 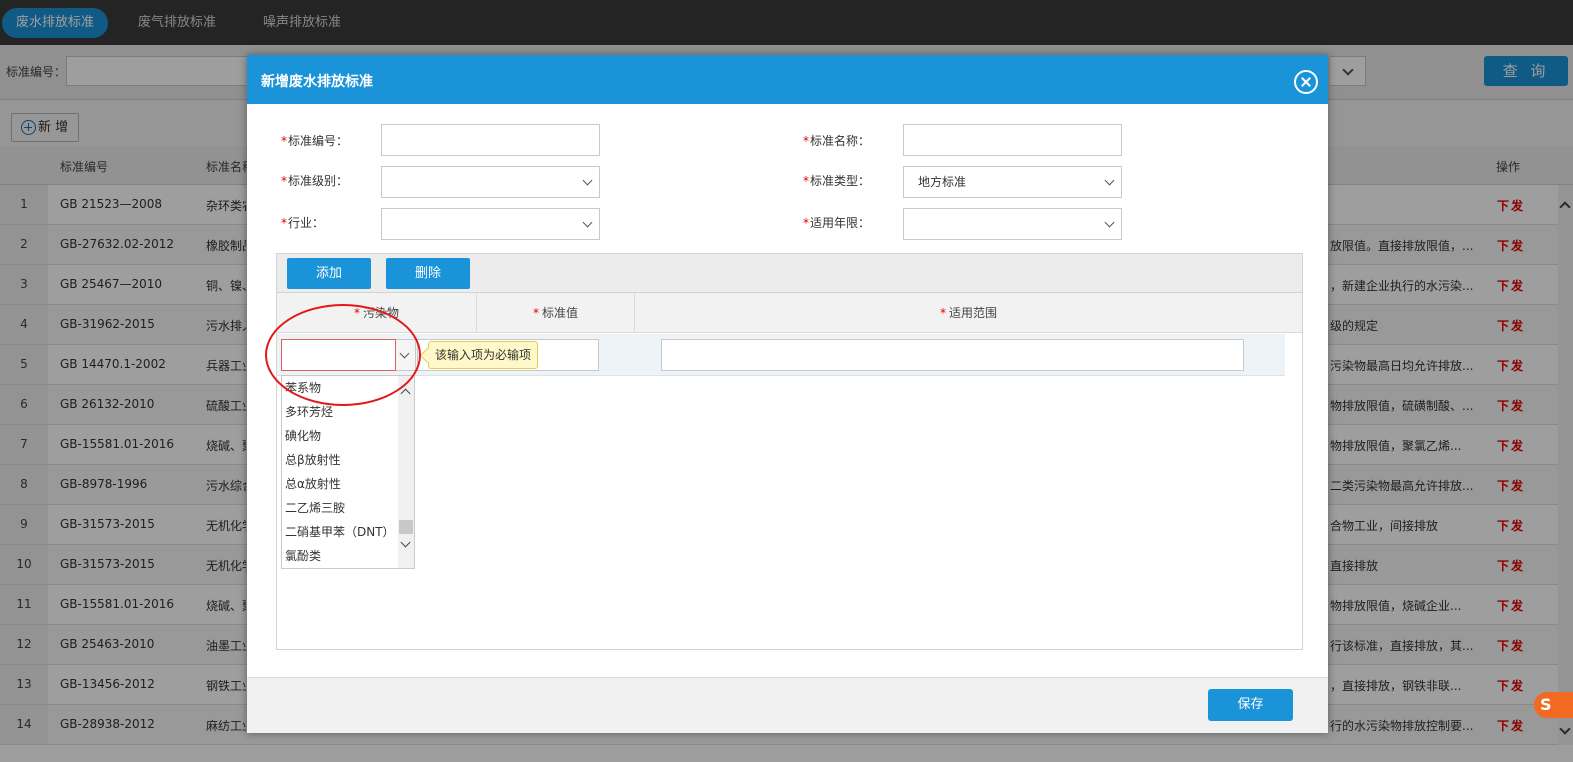 What do you see at coordinates (1012, 182) in the screenshot?
I see `standard-type-select: 地方标准` at bounding box center [1012, 182].